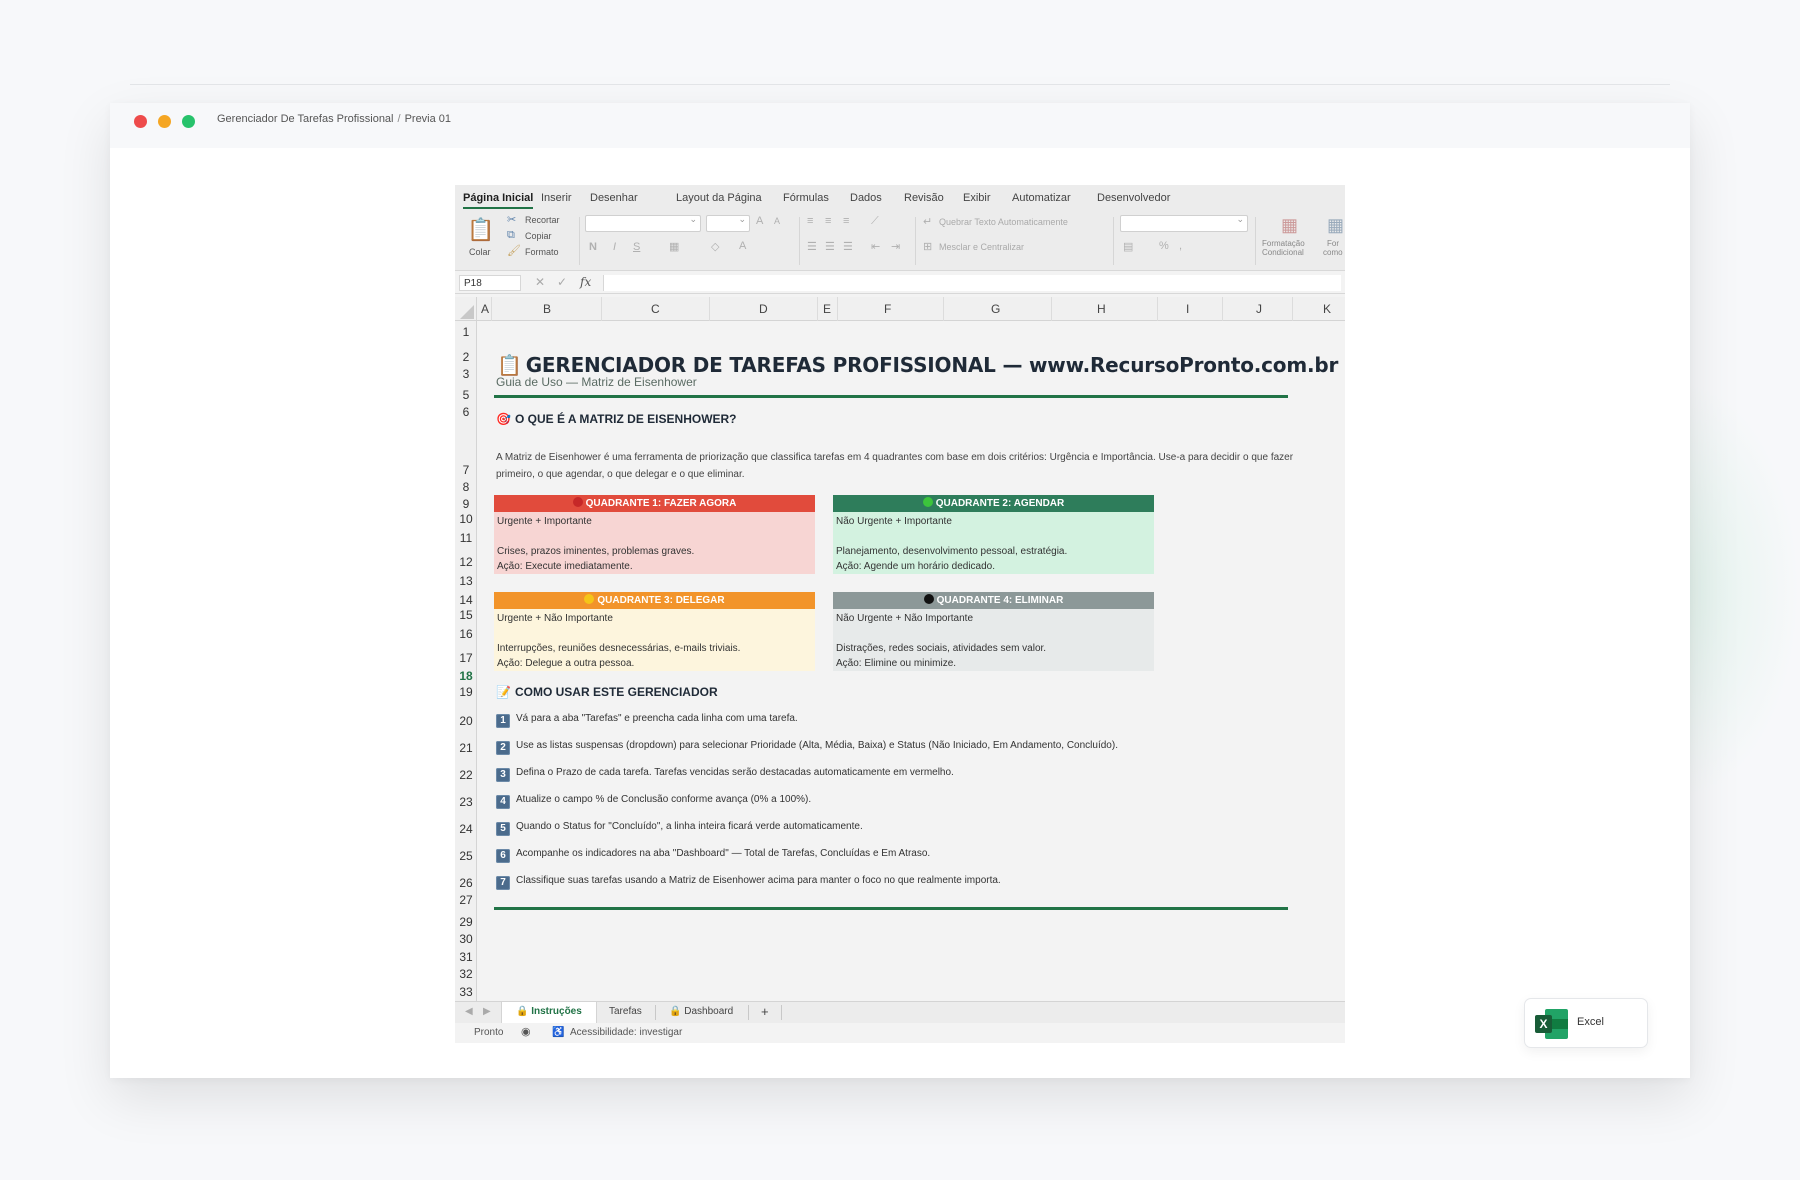  What do you see at coordinates (643, 223) in the screenshot?
I see `font-family-dropdown` at bounding box center [643, 223].